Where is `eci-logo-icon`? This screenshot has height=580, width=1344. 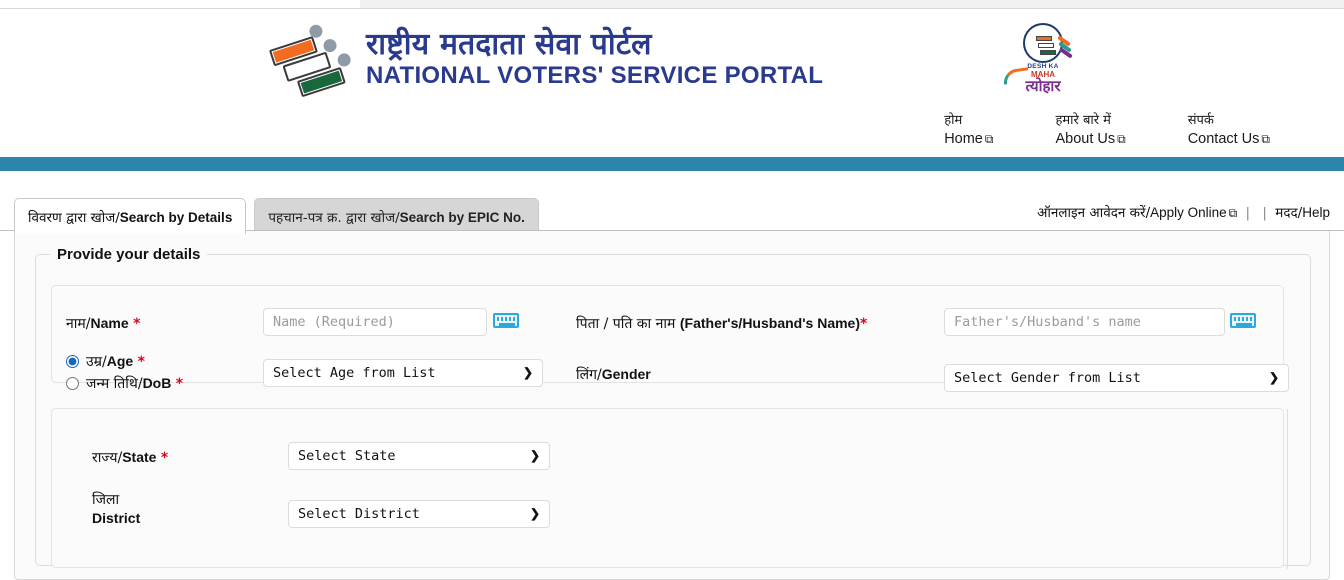
eci-logo-icon is located at coordinates (310, 60).